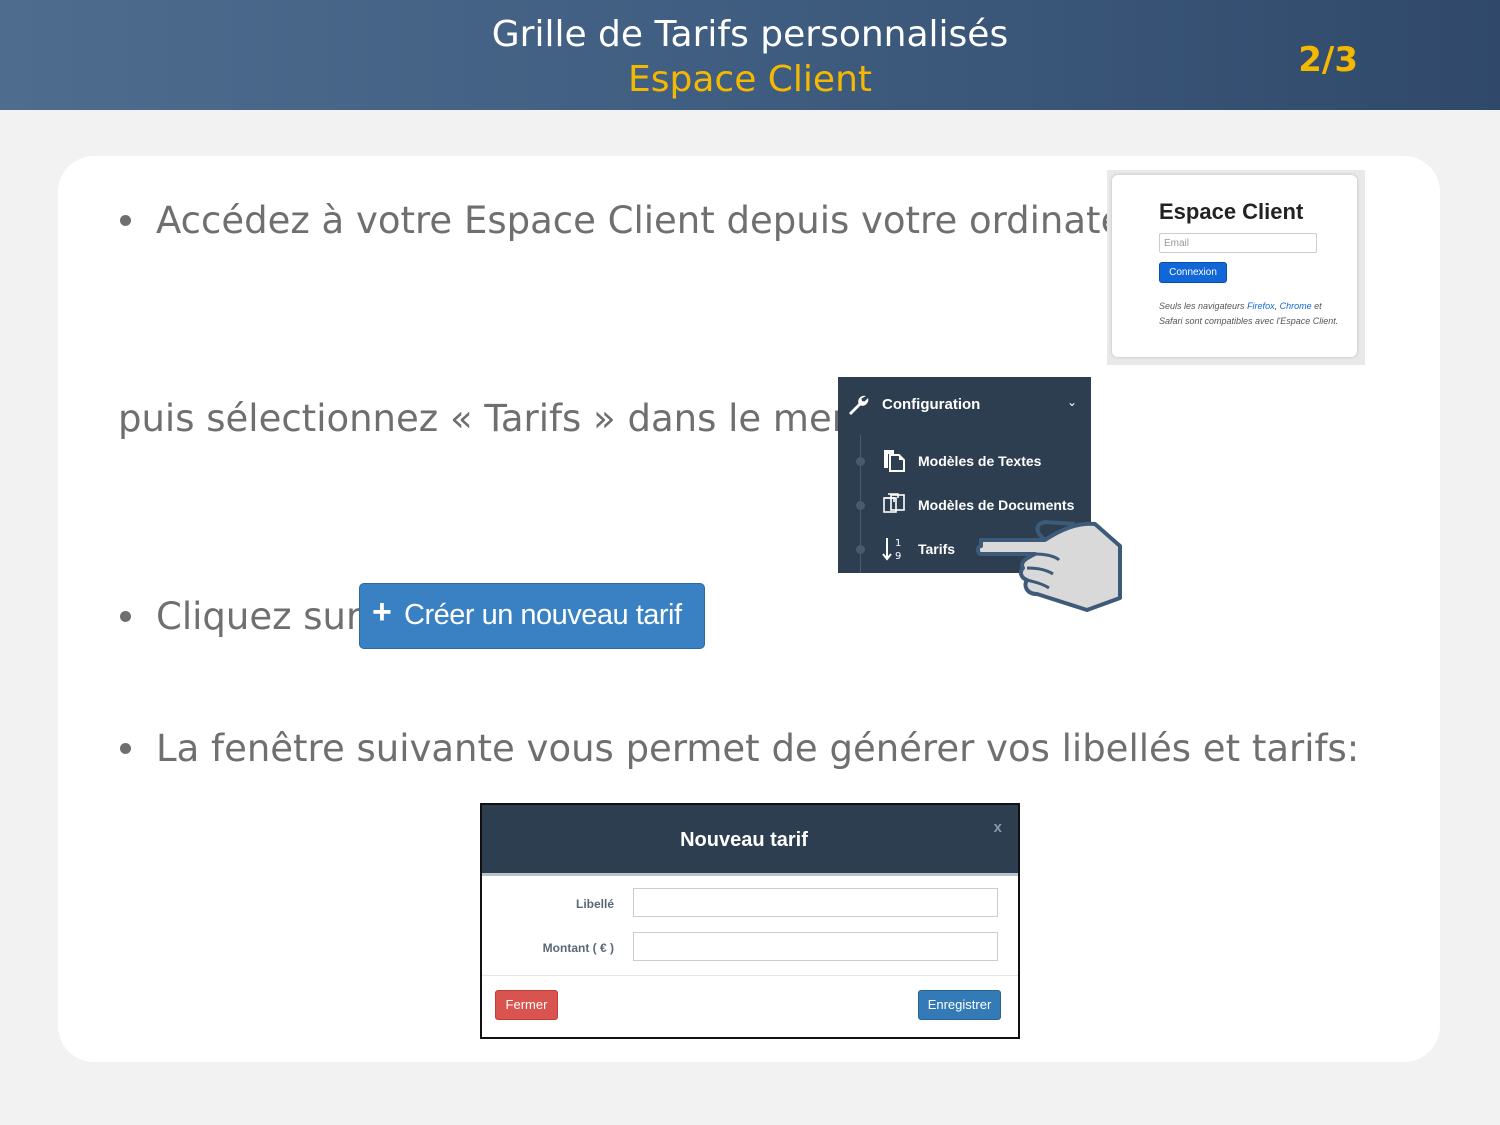 This screenshot has height=1125, width=1500. Describe the element at coordinates (898, 543) in the screenshot. I see `svg-text: 1` at that location.